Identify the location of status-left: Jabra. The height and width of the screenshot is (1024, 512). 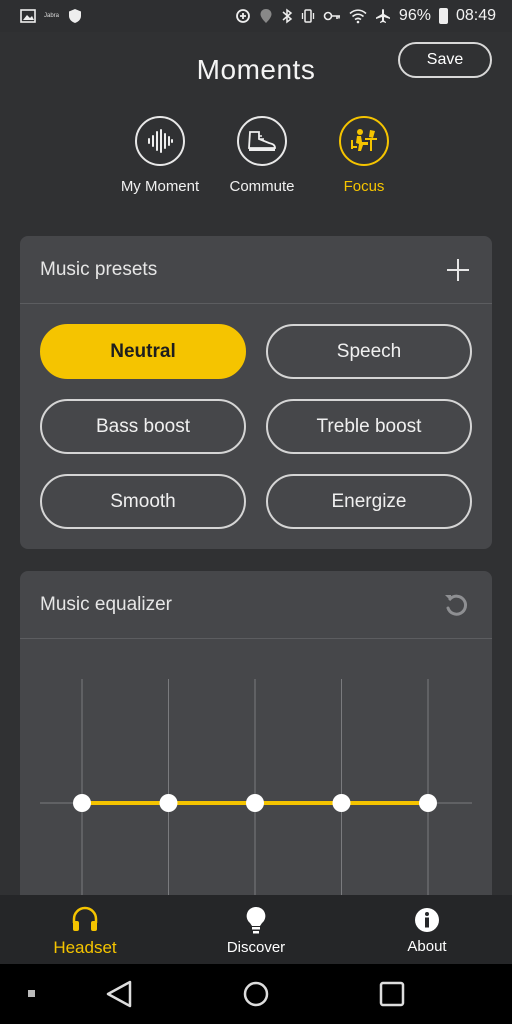
(51, 16).